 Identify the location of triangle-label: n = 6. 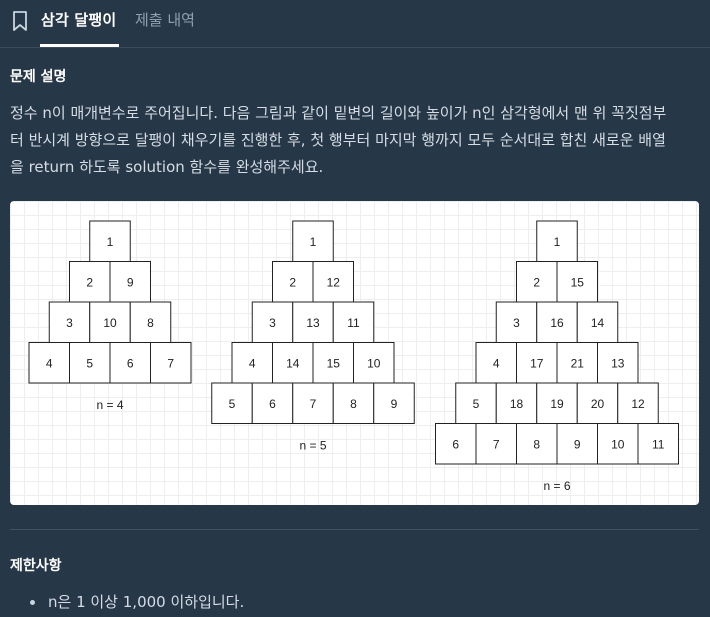
(556, 486).